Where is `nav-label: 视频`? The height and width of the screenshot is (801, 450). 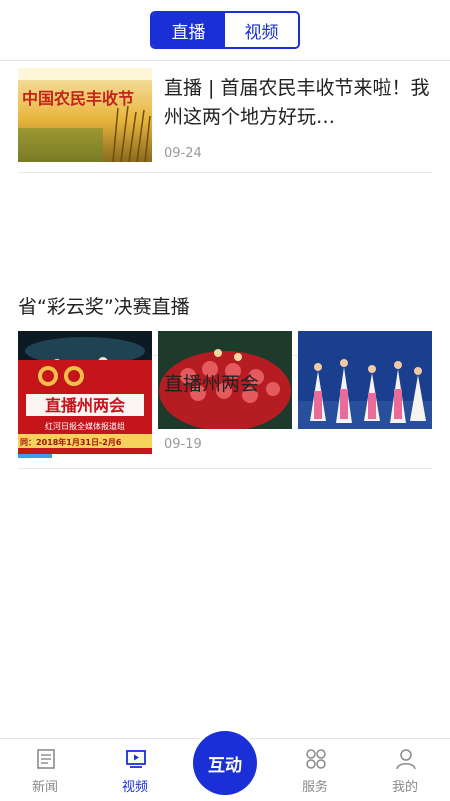 nav-label: 视频 is located at coordinates (134, 787).